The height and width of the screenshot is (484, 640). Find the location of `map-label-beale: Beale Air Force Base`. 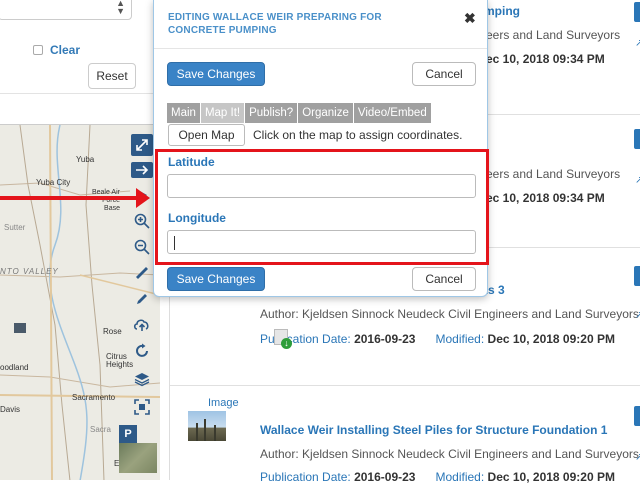

map-label-beale: Beale Air Force Base is located at coordinates (105, 200).